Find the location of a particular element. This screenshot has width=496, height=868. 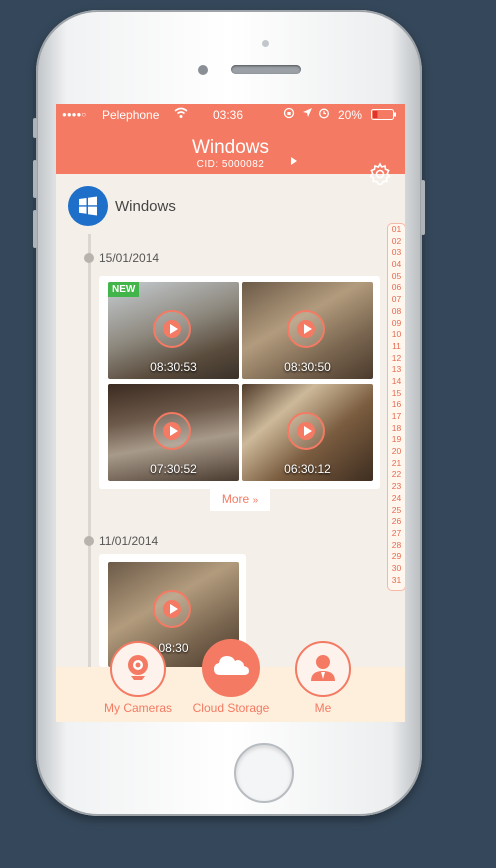

day-index-item: 11 is located at coordinates (396, 347).